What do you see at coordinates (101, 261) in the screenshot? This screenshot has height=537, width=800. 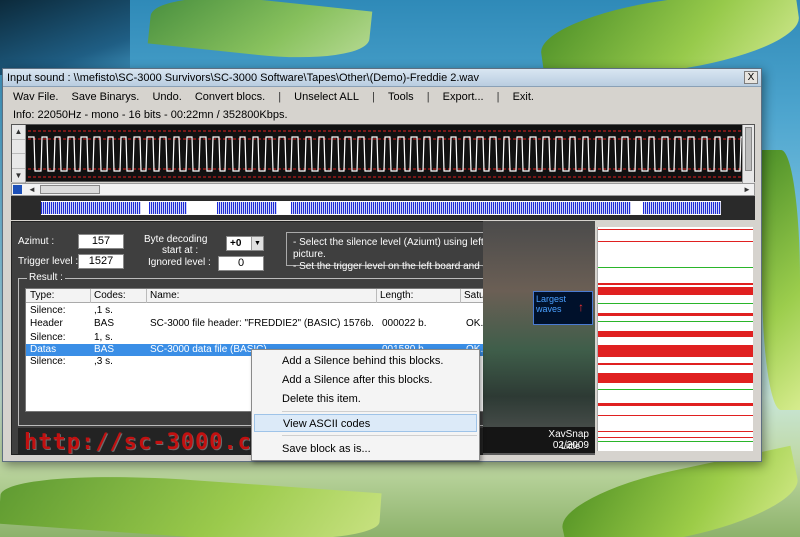 I see `trigger-level-input: 1527` at bounding box center [101, 261].